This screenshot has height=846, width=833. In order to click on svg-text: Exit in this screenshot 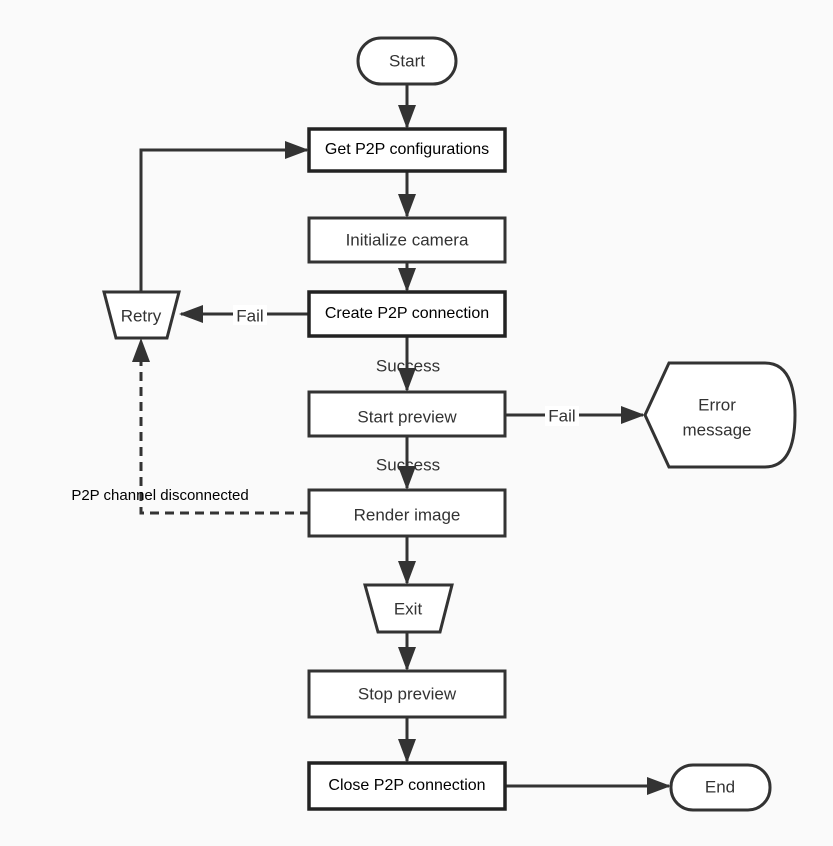, I will do `click(408, 608)`.